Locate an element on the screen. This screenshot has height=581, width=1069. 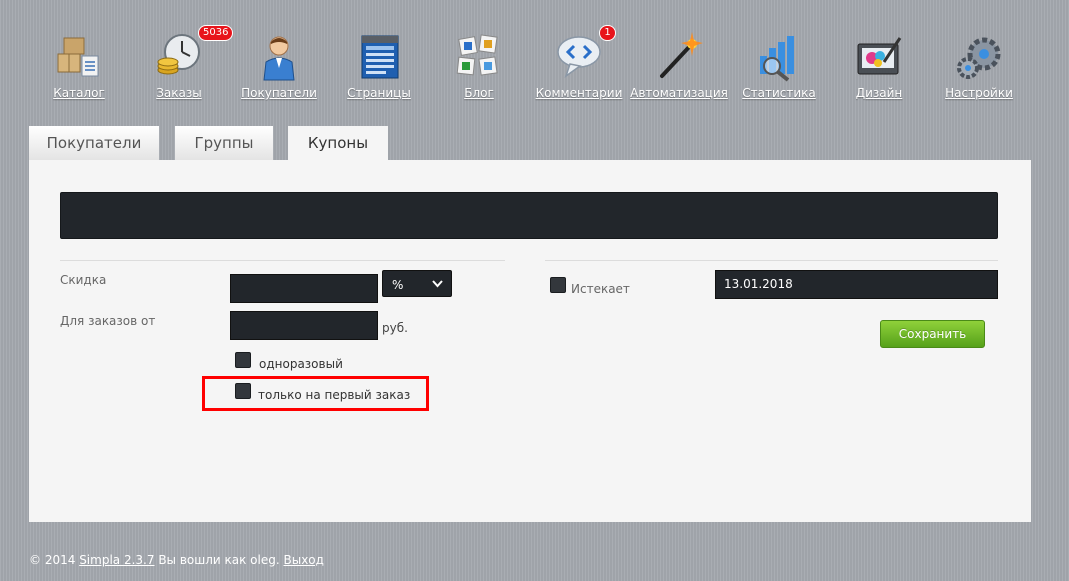
tab-groups: Группы is located at coordinates (224, 143).